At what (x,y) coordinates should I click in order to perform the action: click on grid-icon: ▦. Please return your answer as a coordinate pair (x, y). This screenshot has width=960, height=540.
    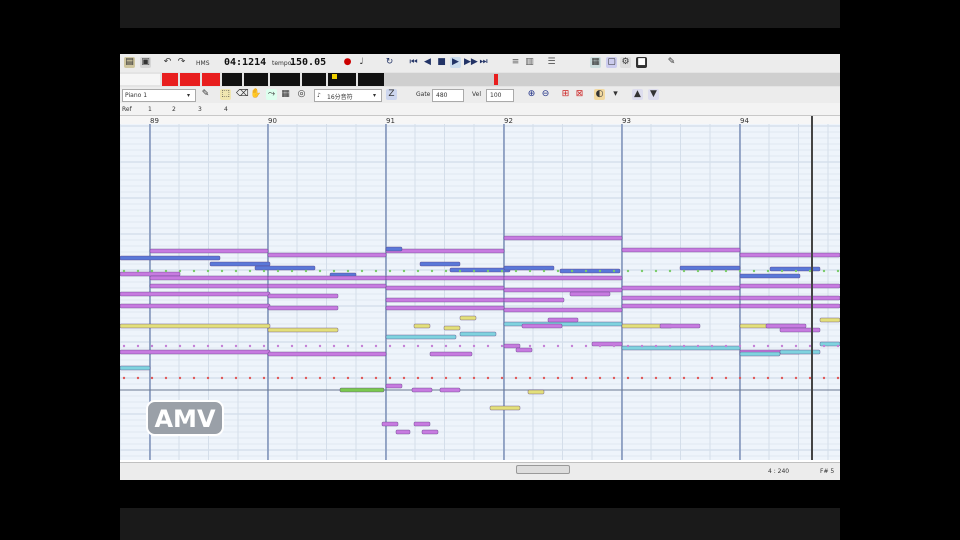
    Looking at the image, I should click on (285, 94).